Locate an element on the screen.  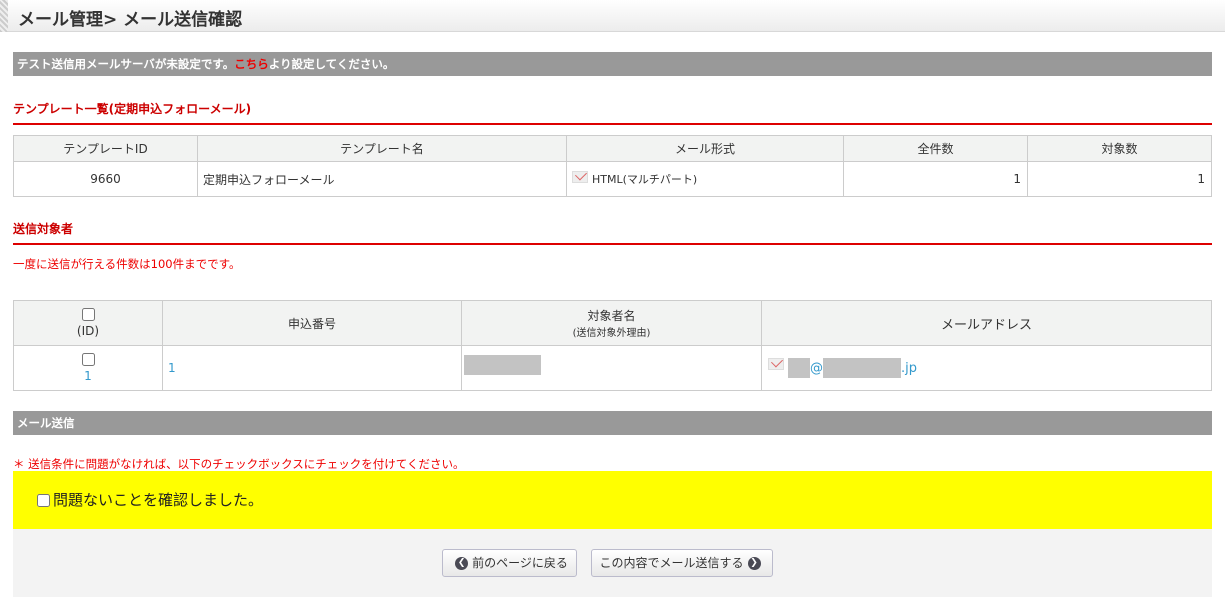
mail-format: HTML(マルチパート) is located at coordinates (645, 179).